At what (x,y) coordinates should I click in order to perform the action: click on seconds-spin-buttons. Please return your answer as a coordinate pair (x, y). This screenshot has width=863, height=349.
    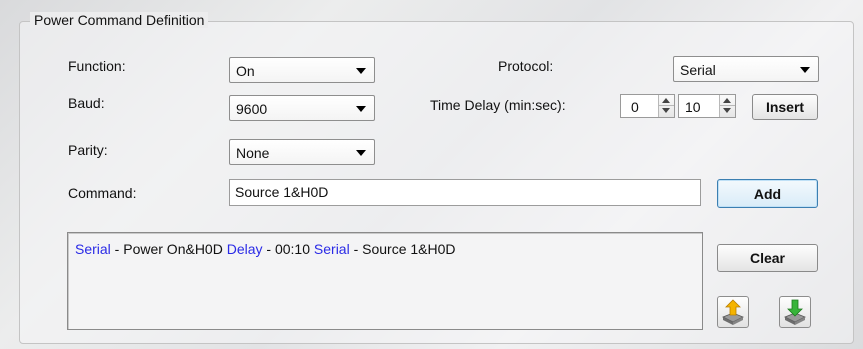
    Looking at the image, I should click on (727, 106).